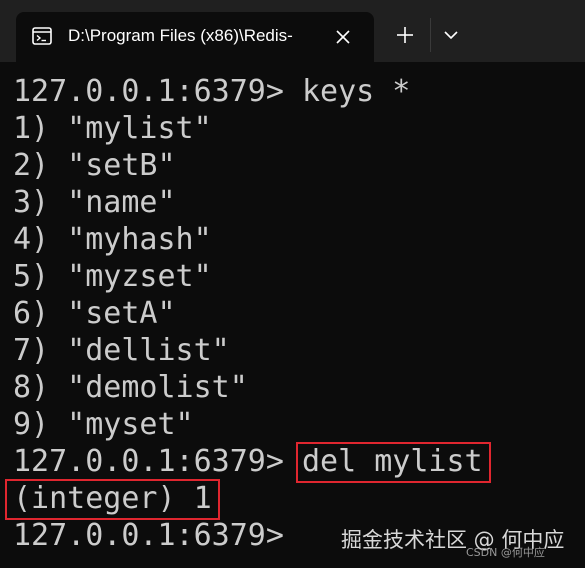 The image size is (585, 568). Describe the element at coordinates (112, 276) in the screenshot. I see `result-line: 5) "myzset"` at that location.